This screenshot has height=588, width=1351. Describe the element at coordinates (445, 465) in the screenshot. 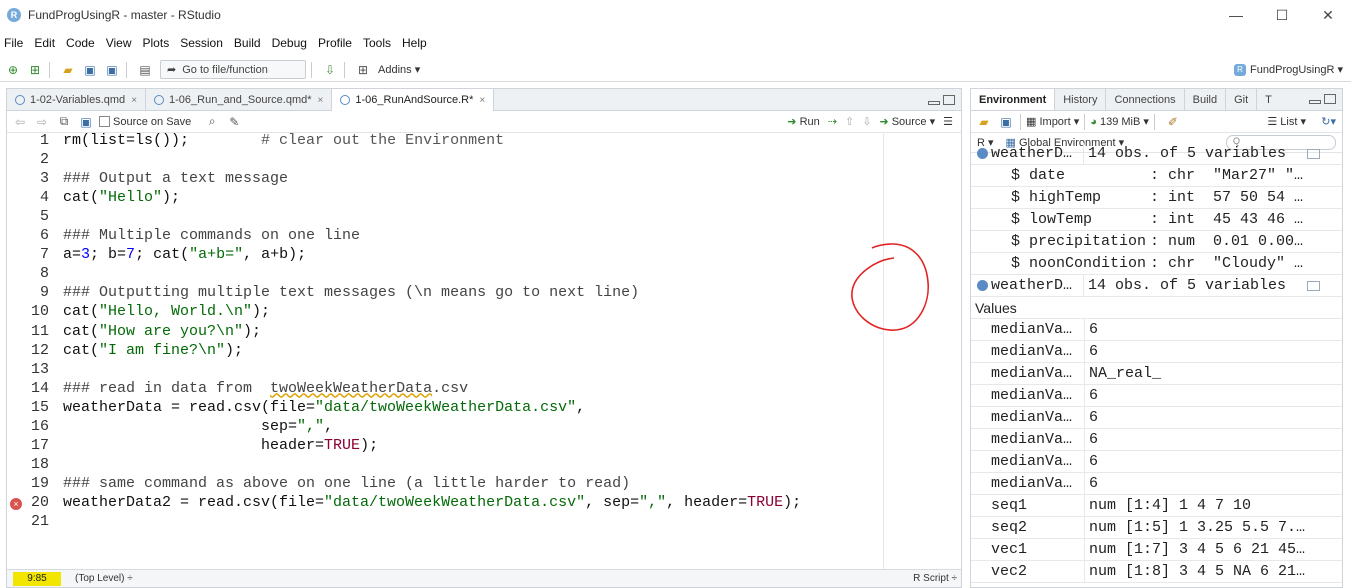

I see `code-line: 18` at that location.